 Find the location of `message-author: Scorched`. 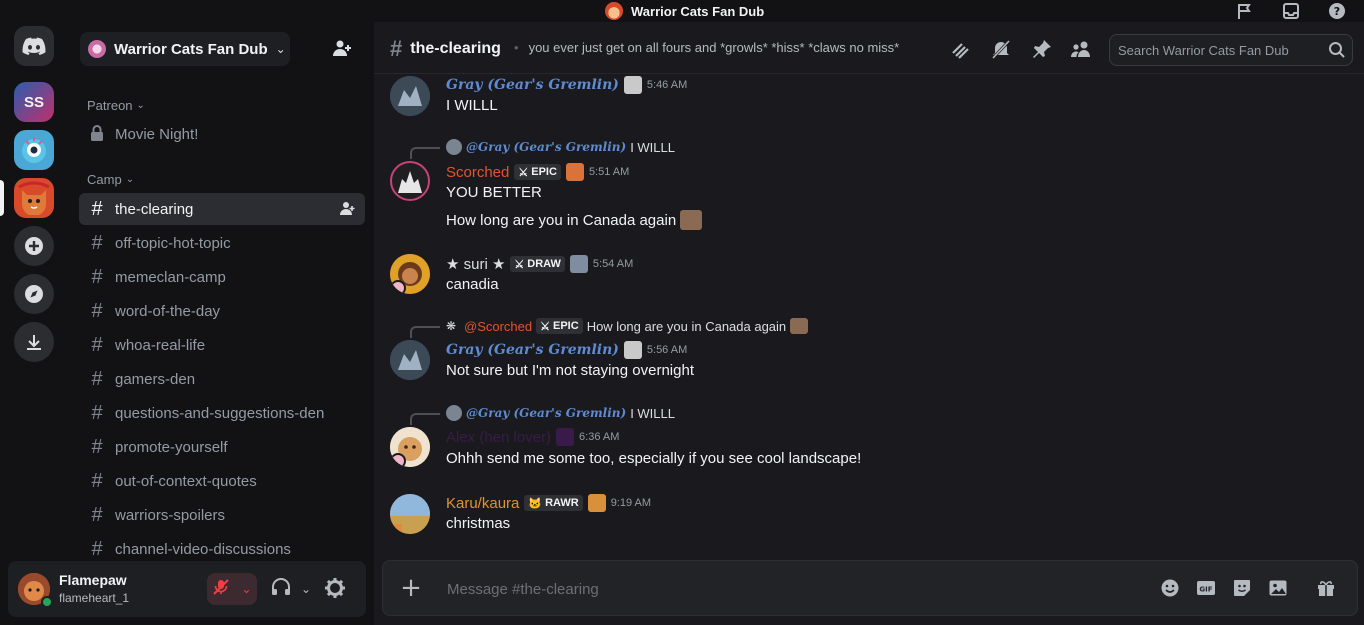

message-author: Scorched is located at coordinates (477, 172).